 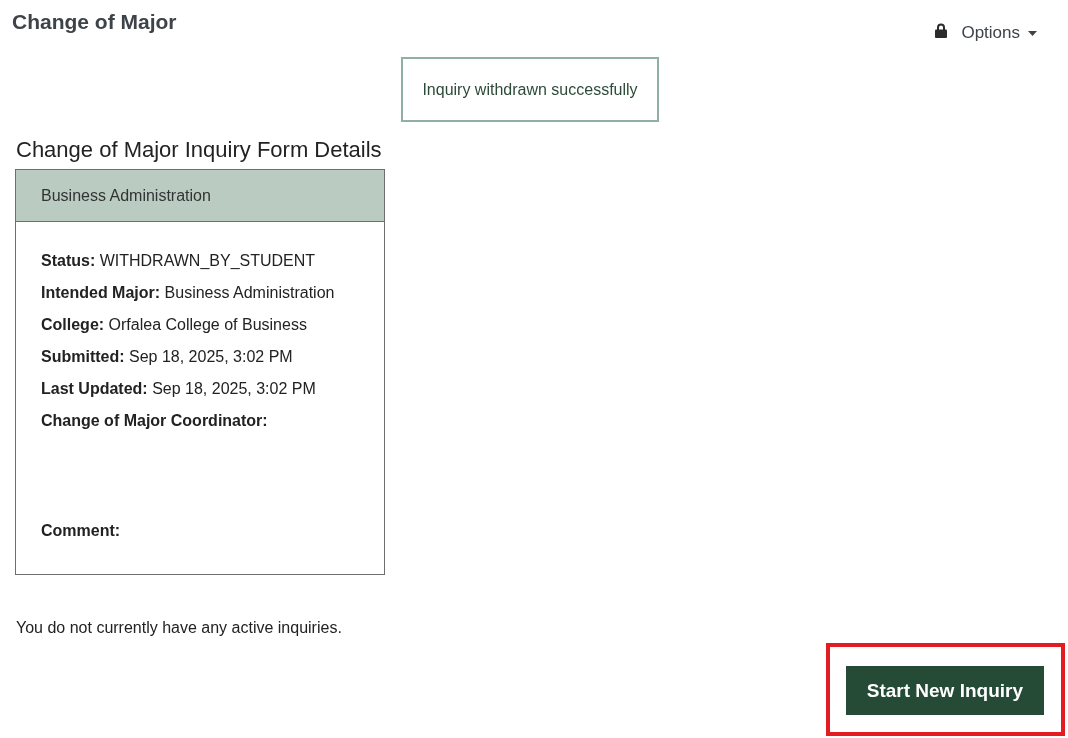 What do you see at coordinates (1032, 33) in the screenshot?
I see `caret-icon` at bounding box center [1032, 33].